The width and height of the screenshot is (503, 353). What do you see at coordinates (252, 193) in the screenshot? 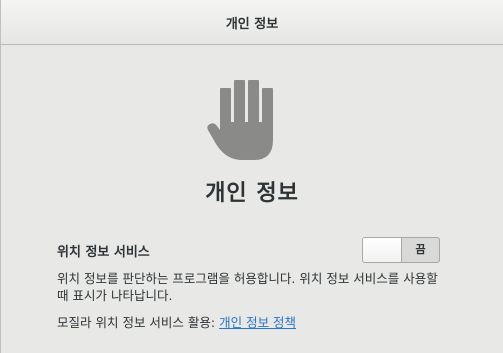
I see `page-title: 개인 정보` at bounding box center [252, 193].